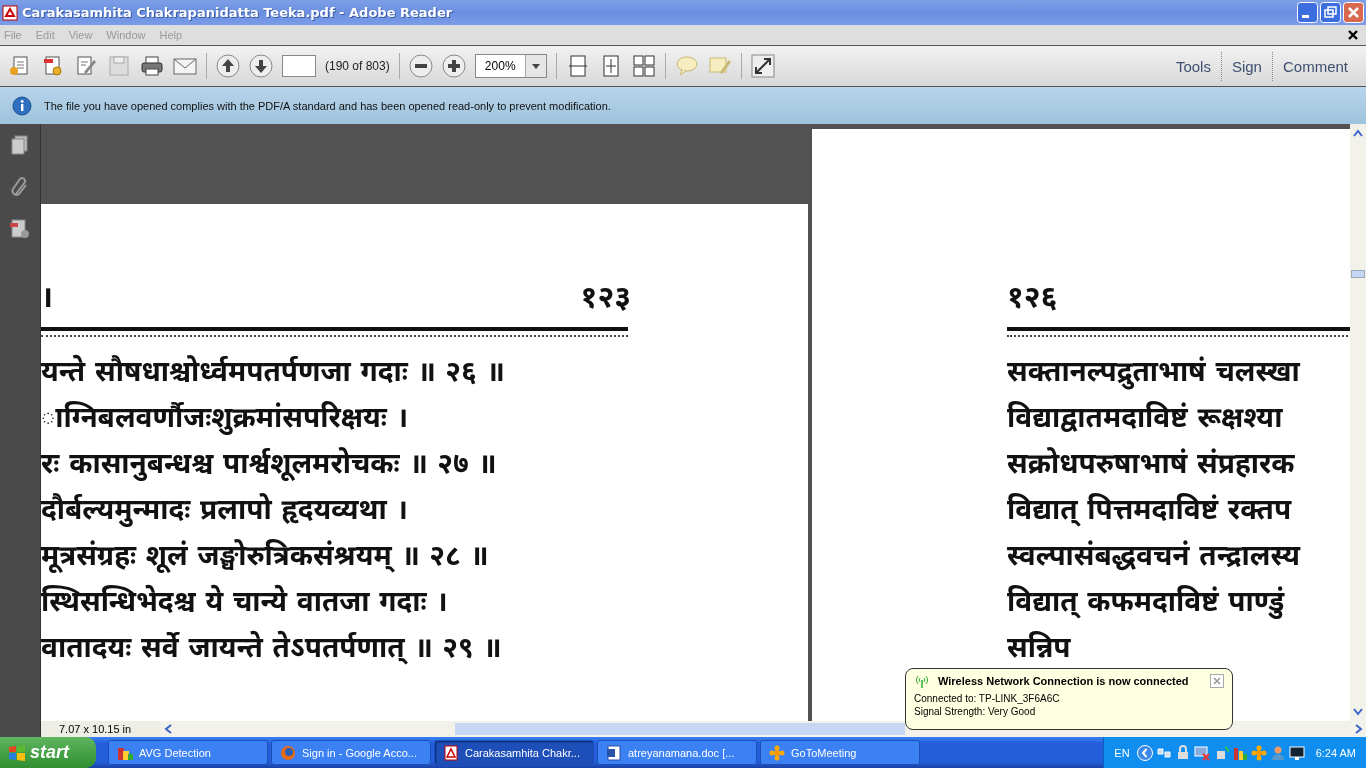  What do you see at coordinates (840, 752) in the screenshot?
I see `taskbar-button: GoToMeeting` at bounding box center [840, 752].